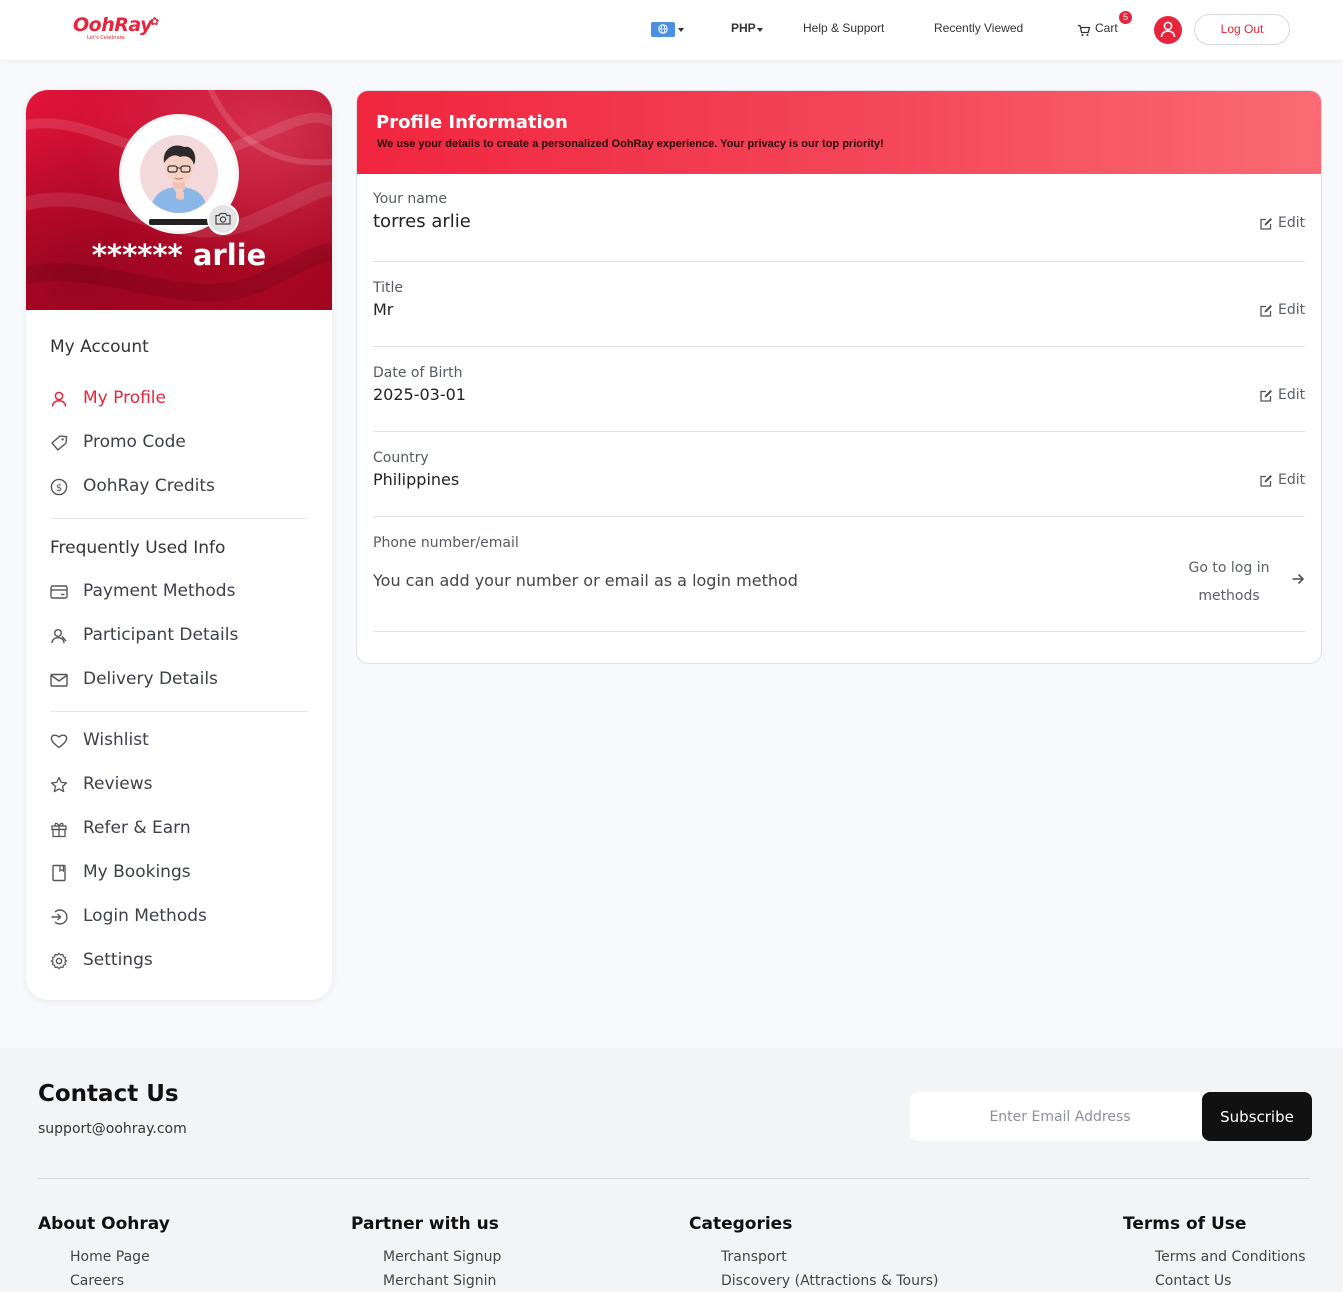  What do you see at coordinates (110, 1257) in the screenshot?
I see `footer-link-home-page: Home Page` at bounding box center [110, 1257].